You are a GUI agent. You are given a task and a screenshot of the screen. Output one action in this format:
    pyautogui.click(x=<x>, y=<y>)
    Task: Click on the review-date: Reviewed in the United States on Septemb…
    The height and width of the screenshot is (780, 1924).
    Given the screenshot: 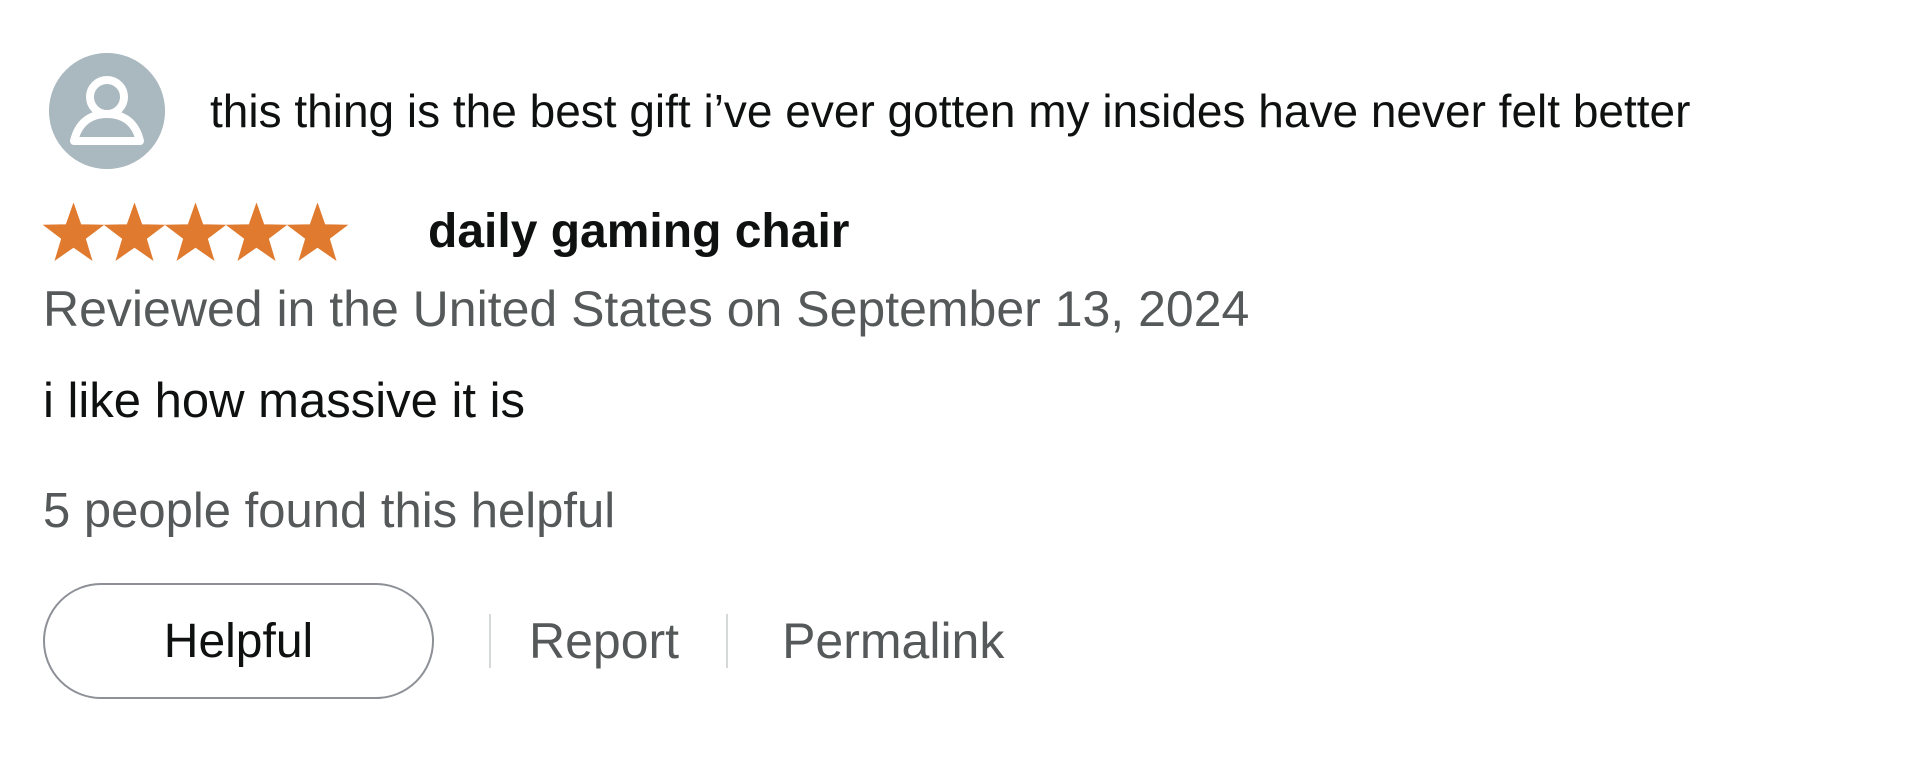 What is the action you would take?
    pyautogui.click(x=646, y=309)
    